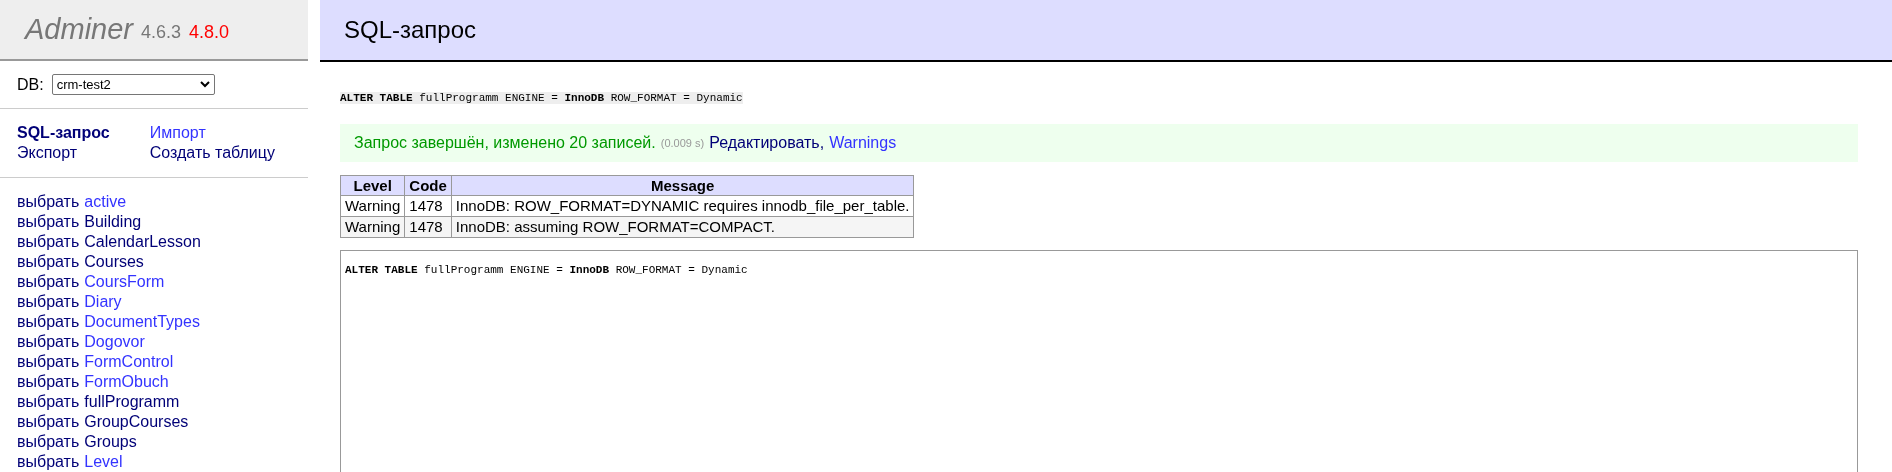 This screenshot has height=472, width=1892. Describe the element at coordinates (142, 242) in the screenshot. I see `table-link: CalendarLesson` at that location.